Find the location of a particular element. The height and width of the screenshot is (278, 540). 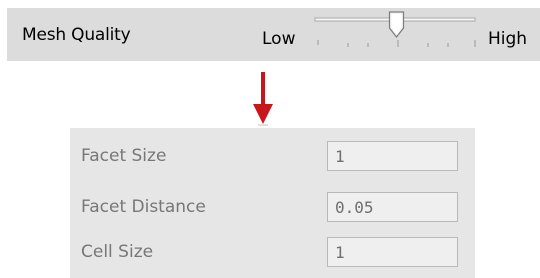

facet-distance-label: Facet Distance is located at coordinates (143, 207).